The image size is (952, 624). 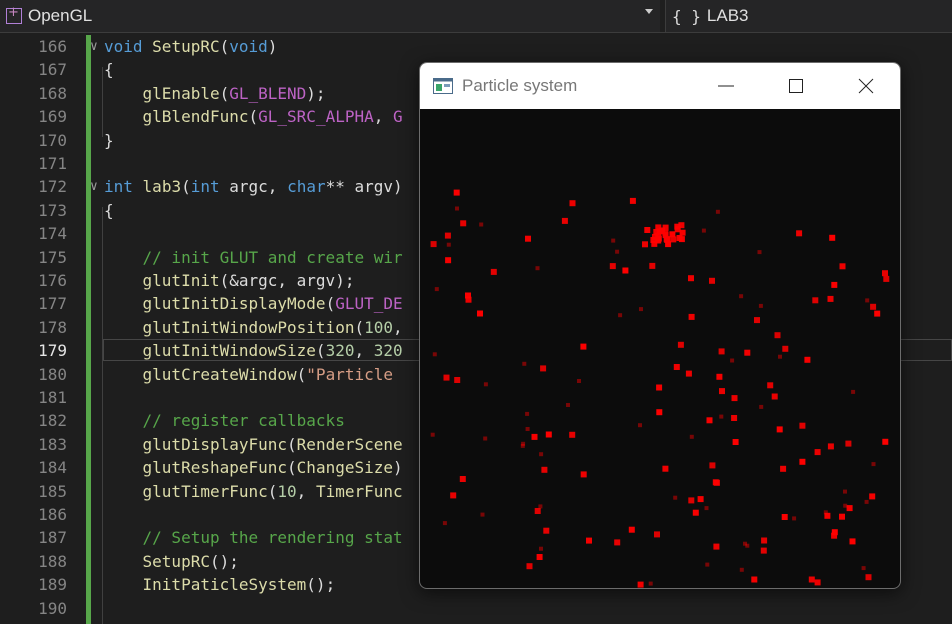 What do you see at coordinates (253, 467) in the screenshot?
I see `code-text: glutReshapeFunc(ChangeSize)` at bounding box center [253, 467].